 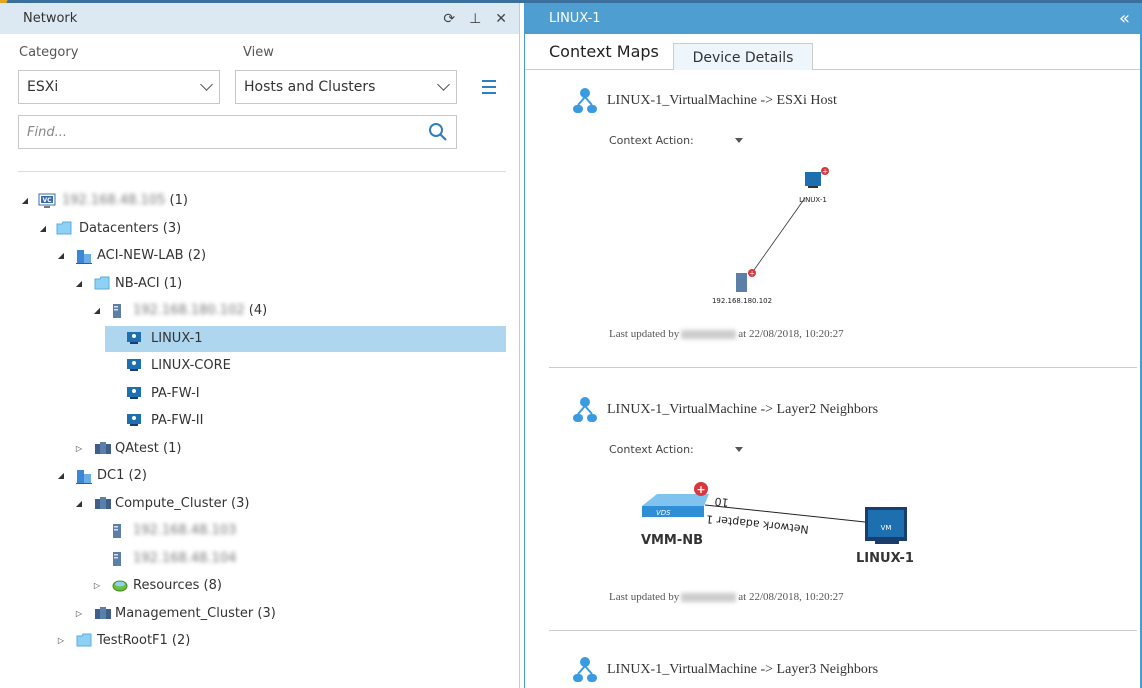 What do you see at coordinates (185, 531) in the screenshot?
I see `tree-item-label: 192.168.48.103` at bounding box center [185, 531].